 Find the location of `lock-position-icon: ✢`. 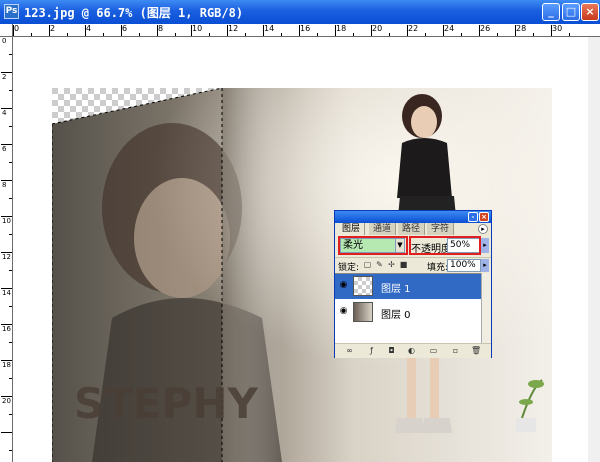

lock-position-icon: ✢ is located at coordinates (391, 265).